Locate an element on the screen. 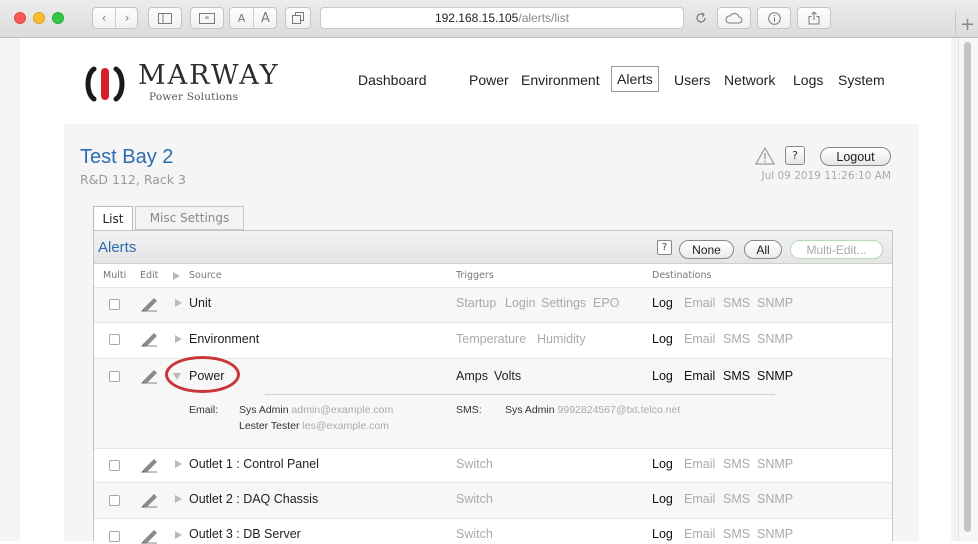  plus-icon: + is located at coordinates (967, 24).